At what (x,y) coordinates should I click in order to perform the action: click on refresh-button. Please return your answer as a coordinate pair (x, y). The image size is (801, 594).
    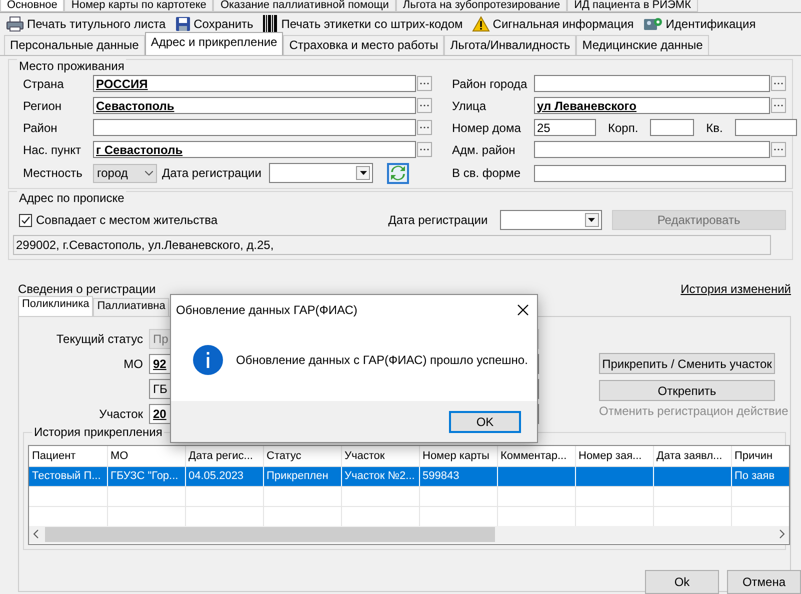
    Looking at the image, I should click on (398, 173).